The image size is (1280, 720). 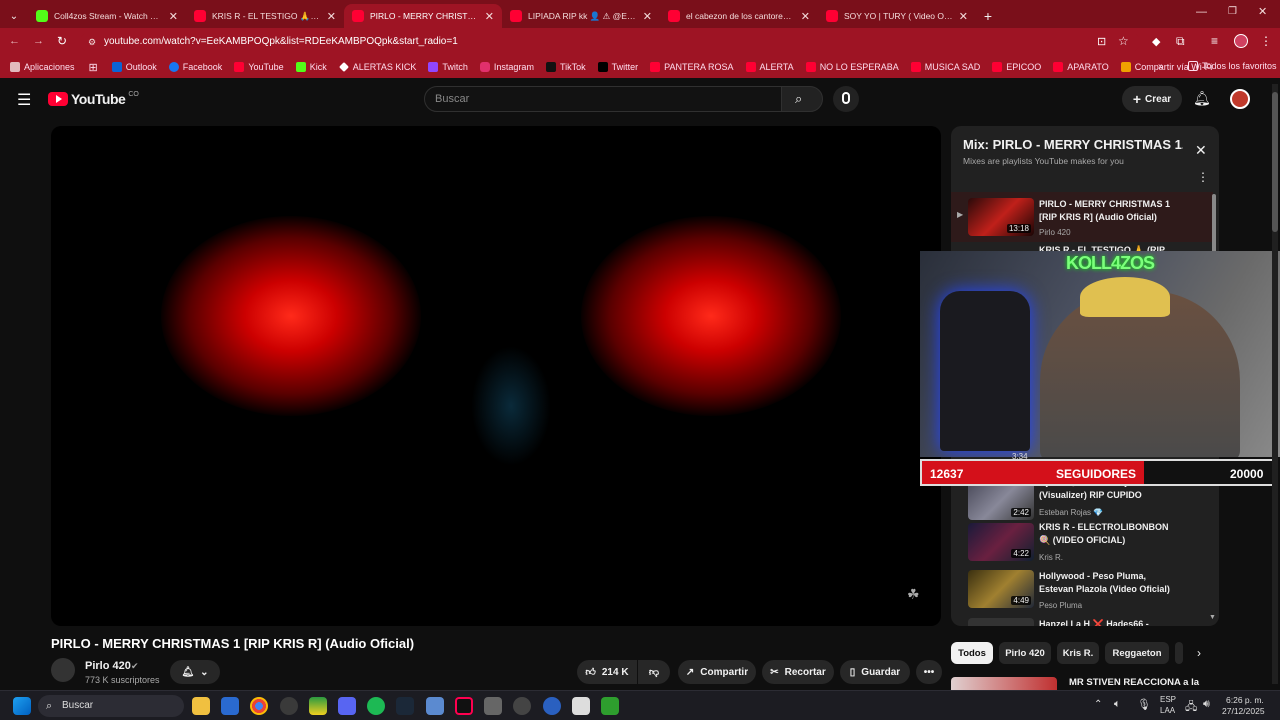 What do you see at coordinates (581, 706) in the screenshot?
I see `capcut-icon` at bounding box center [581, 706].